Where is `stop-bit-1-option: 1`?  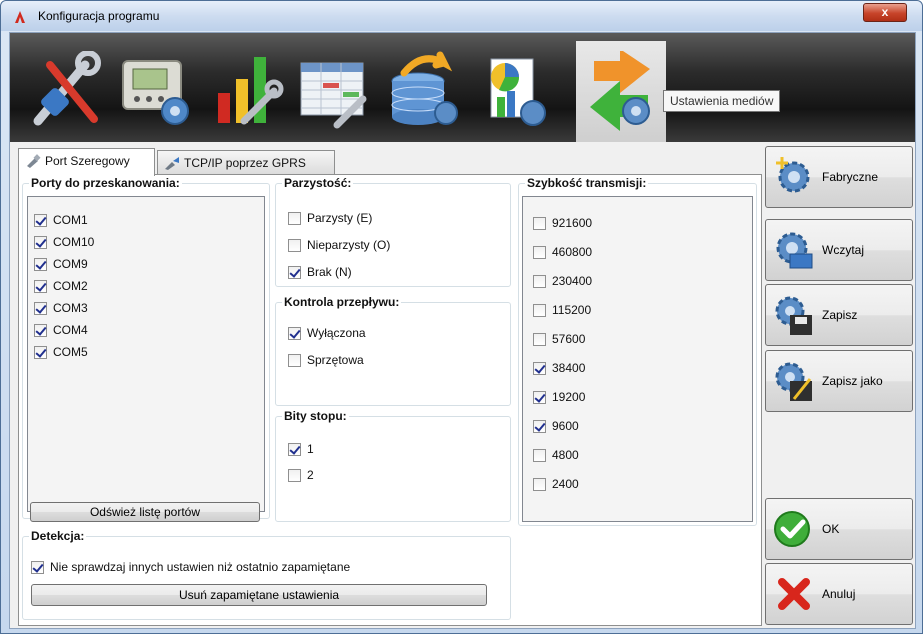 stop-bit-1-option: 1 is located at coordinates (301, 449).